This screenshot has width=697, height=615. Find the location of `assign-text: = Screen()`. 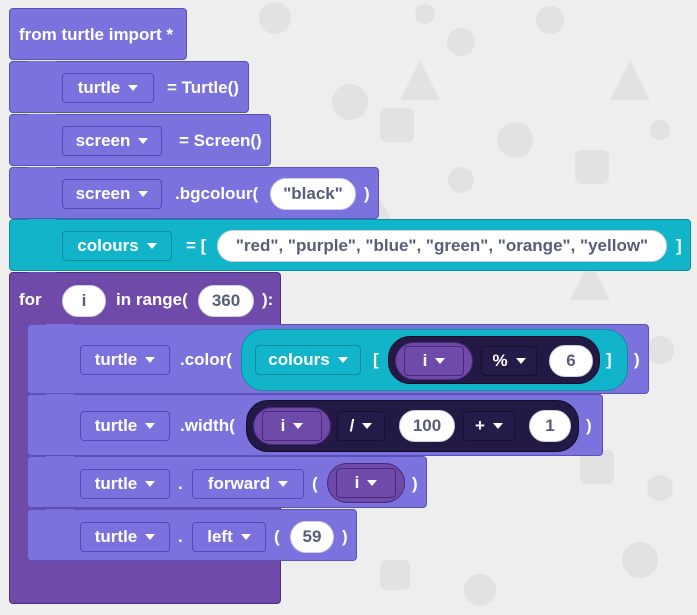

assign-text: = Screen() is located at coordinates (220, 140).